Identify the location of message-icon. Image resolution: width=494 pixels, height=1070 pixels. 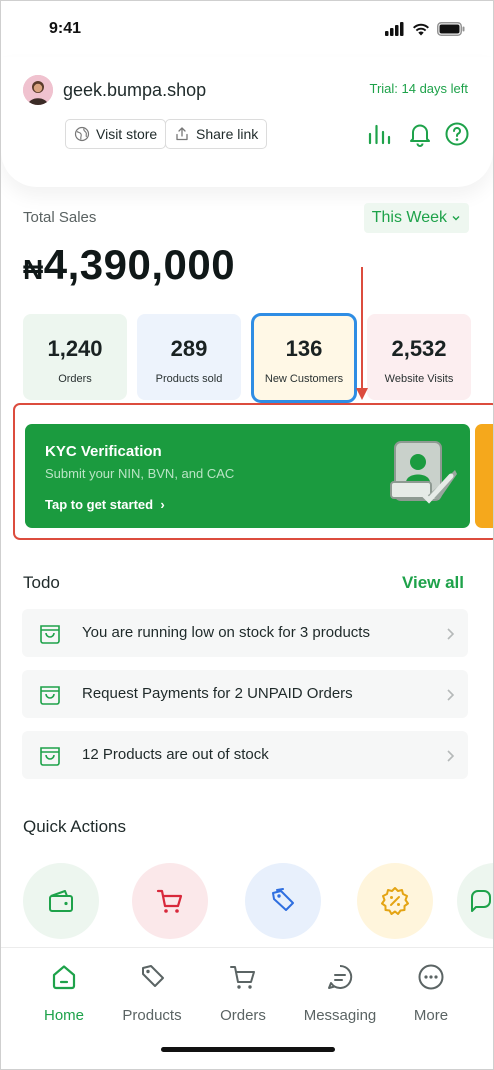
(340, 976).